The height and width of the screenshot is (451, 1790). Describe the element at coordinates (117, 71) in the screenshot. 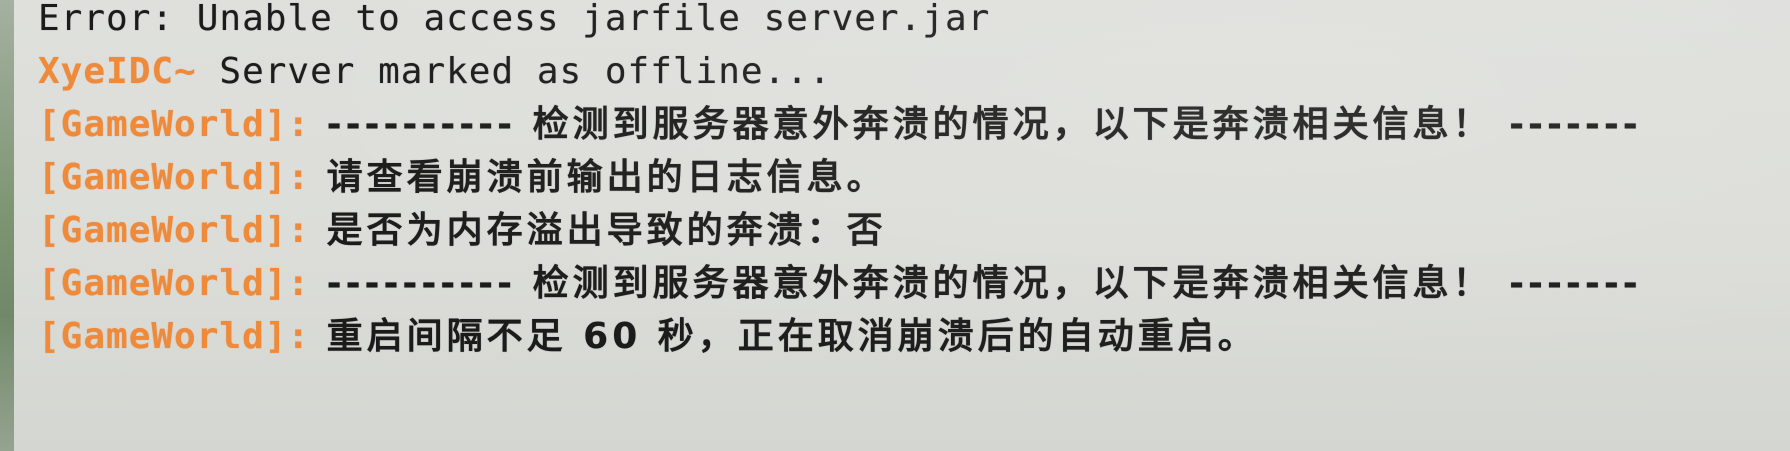

I see `line-prefix: XyeIDC~` at that location.